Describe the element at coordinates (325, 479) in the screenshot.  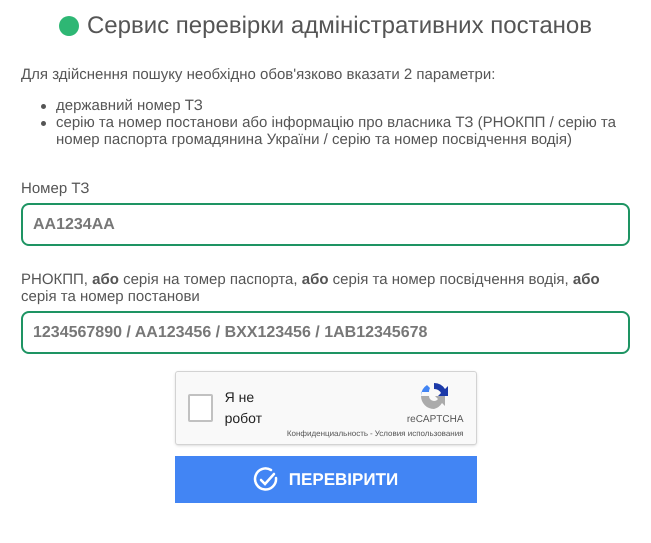
I see `submit-button: ПЕРЕВІРИТИ` at that location.